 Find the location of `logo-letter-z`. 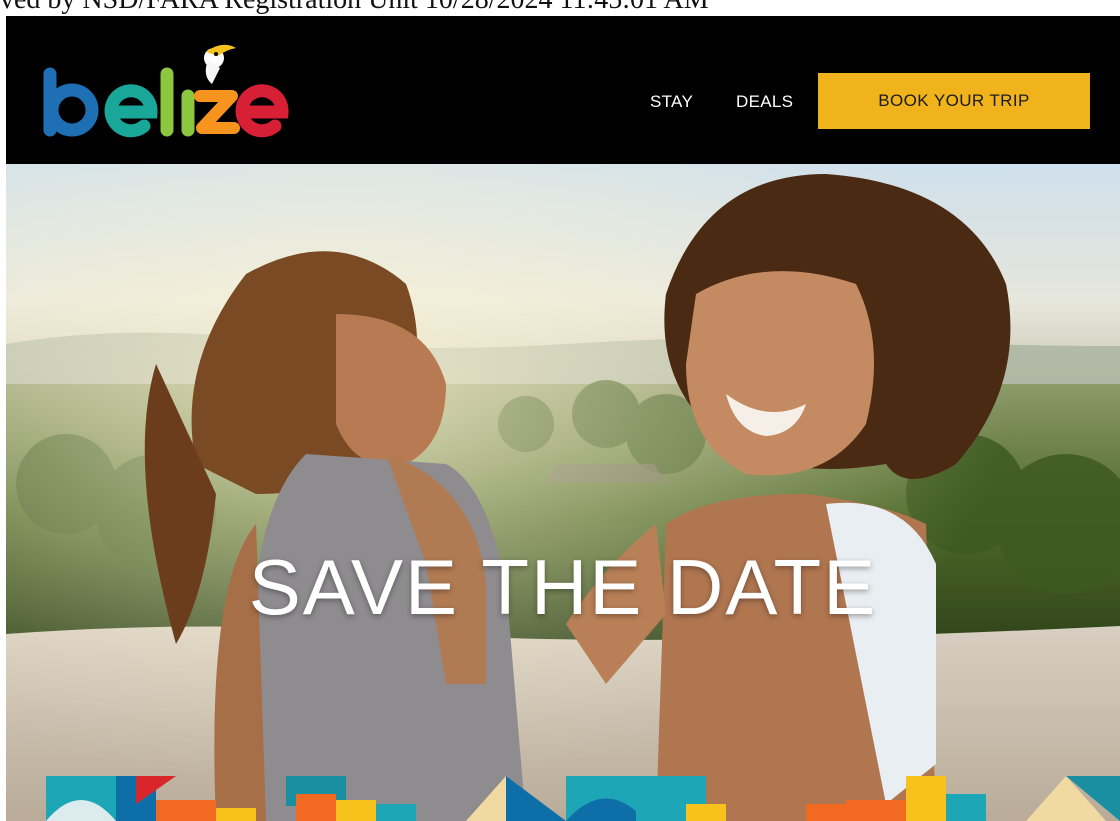

logo-letter-z is located at coordinates (217, 112).